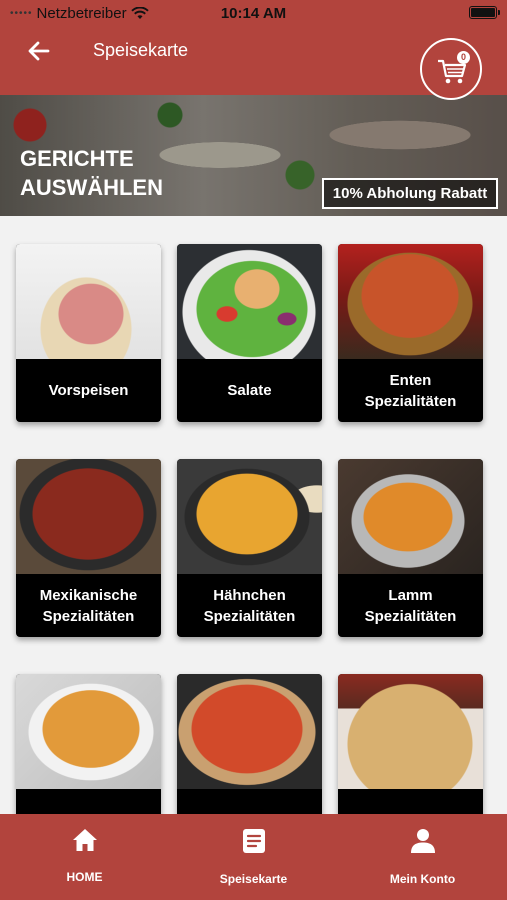 The height and width of the screenshot is (900, 507). I want to click on banner-title: GERICHTE AUSWÄHLEN, so click(91, 173).